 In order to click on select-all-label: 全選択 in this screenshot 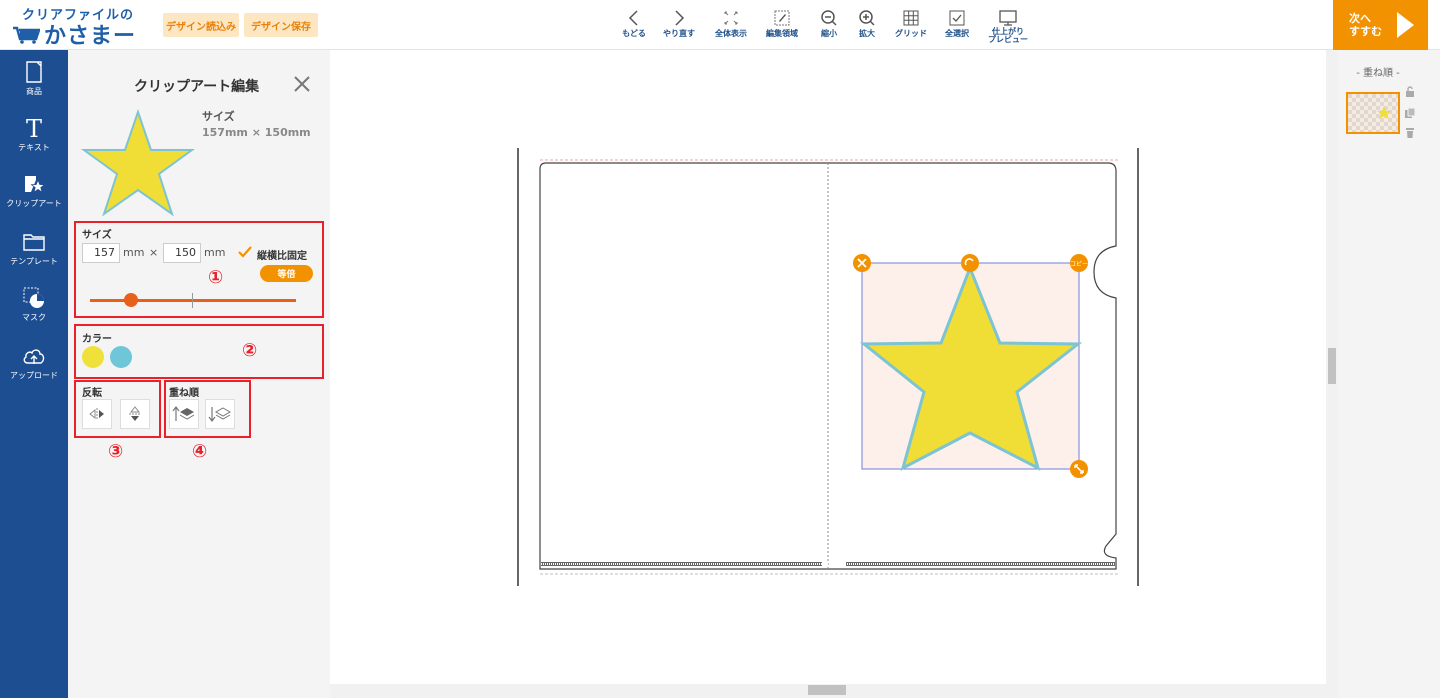, I will do `click(957, 33)`.